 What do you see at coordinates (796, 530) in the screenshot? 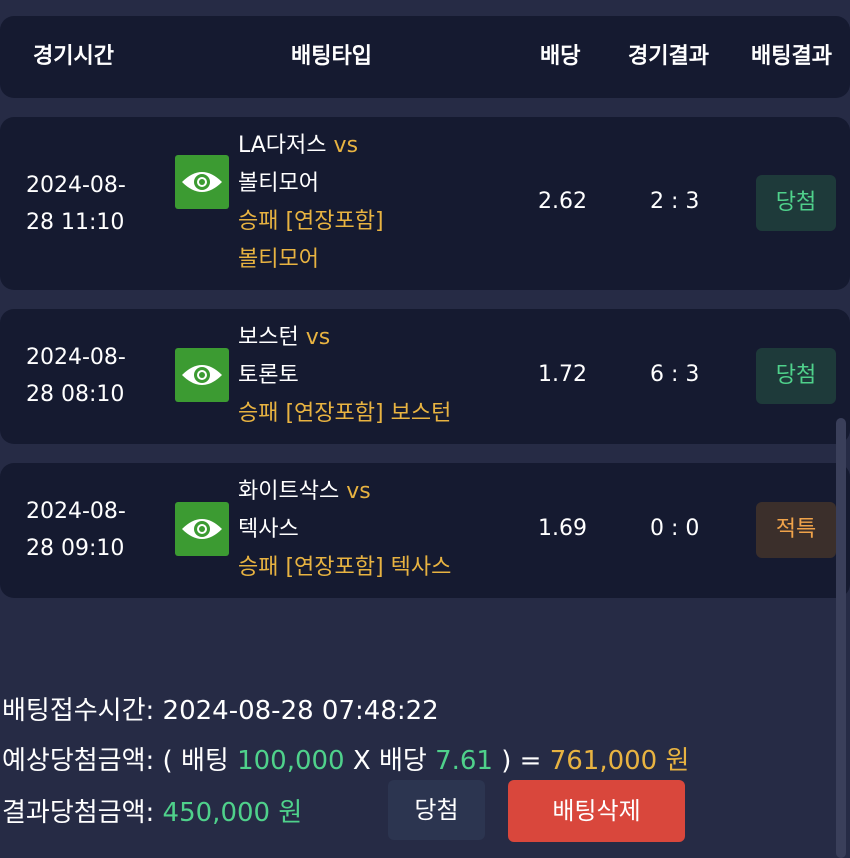
I see `status-badge: 적특` at bounding box center [796, 530].